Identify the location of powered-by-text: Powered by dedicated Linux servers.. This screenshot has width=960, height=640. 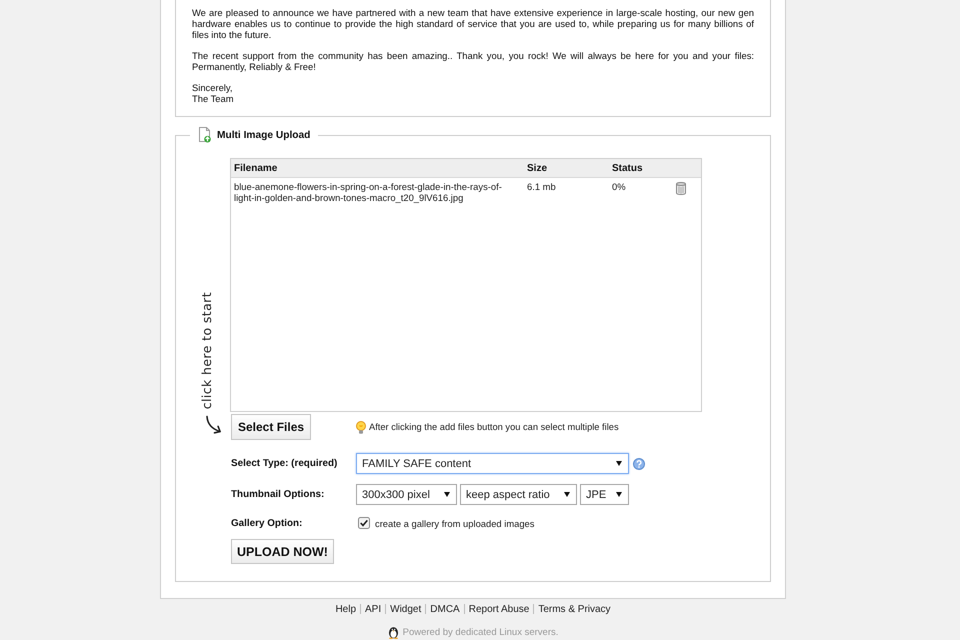
(480, 632).